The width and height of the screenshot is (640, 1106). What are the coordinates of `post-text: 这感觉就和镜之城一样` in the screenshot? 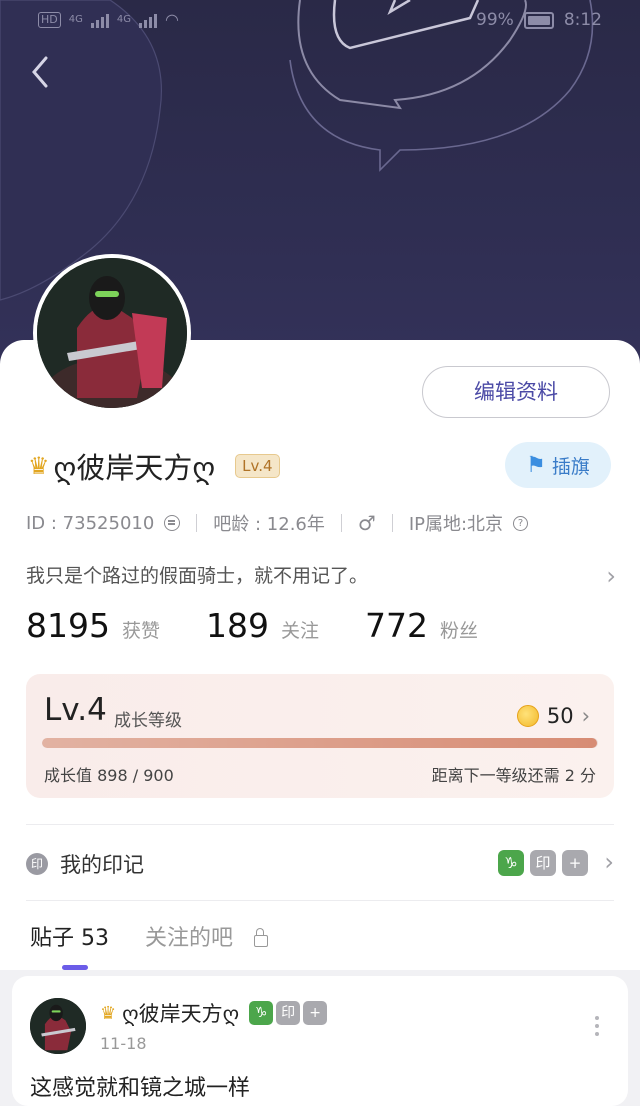 It's located at (140, 1086).